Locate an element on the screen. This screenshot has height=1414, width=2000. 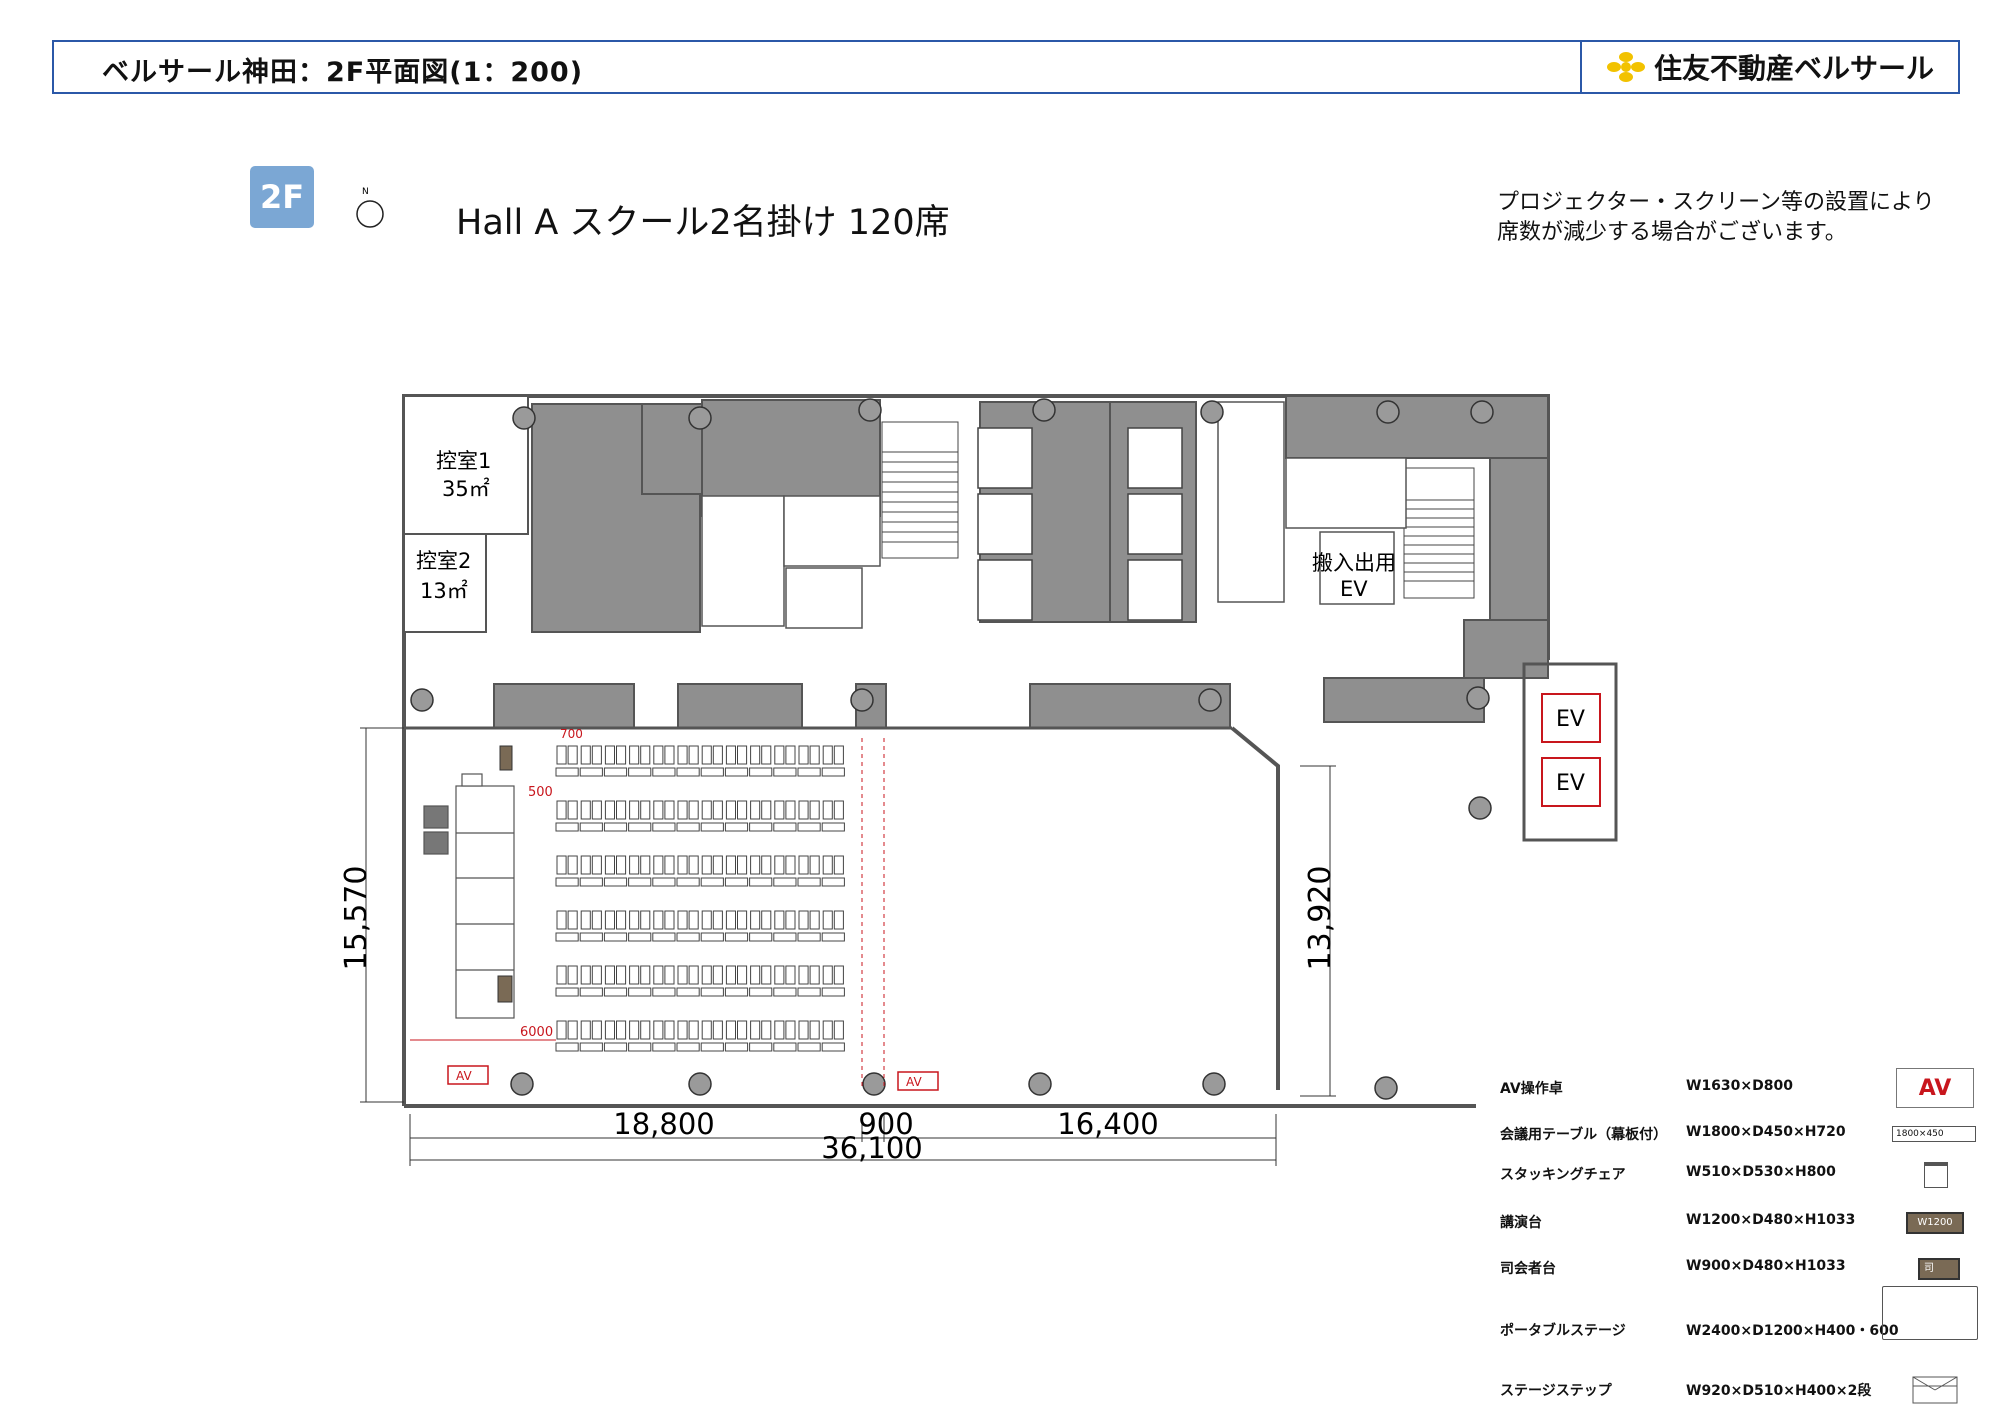
red-label-500: 500 is located at coordinates (540, 792).